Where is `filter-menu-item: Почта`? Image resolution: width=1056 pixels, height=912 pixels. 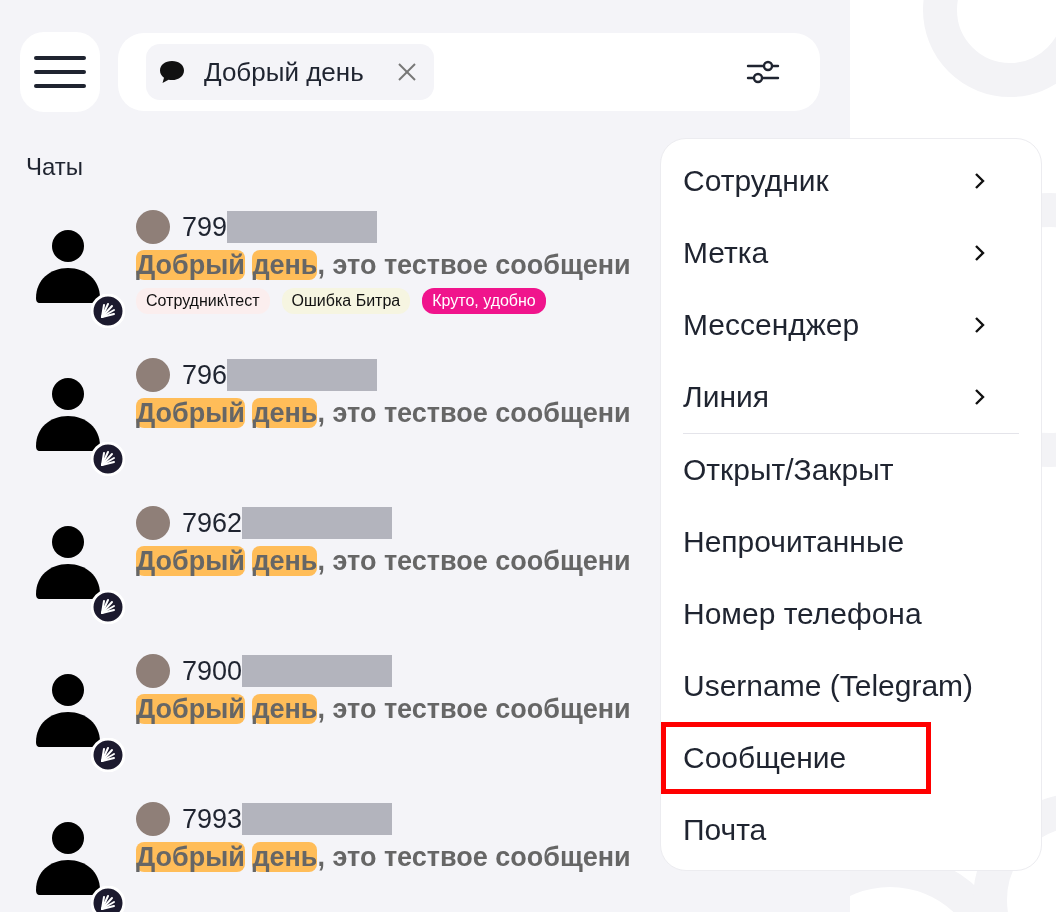
filter-menu-item: Почта is located at coordinates (853, 830).